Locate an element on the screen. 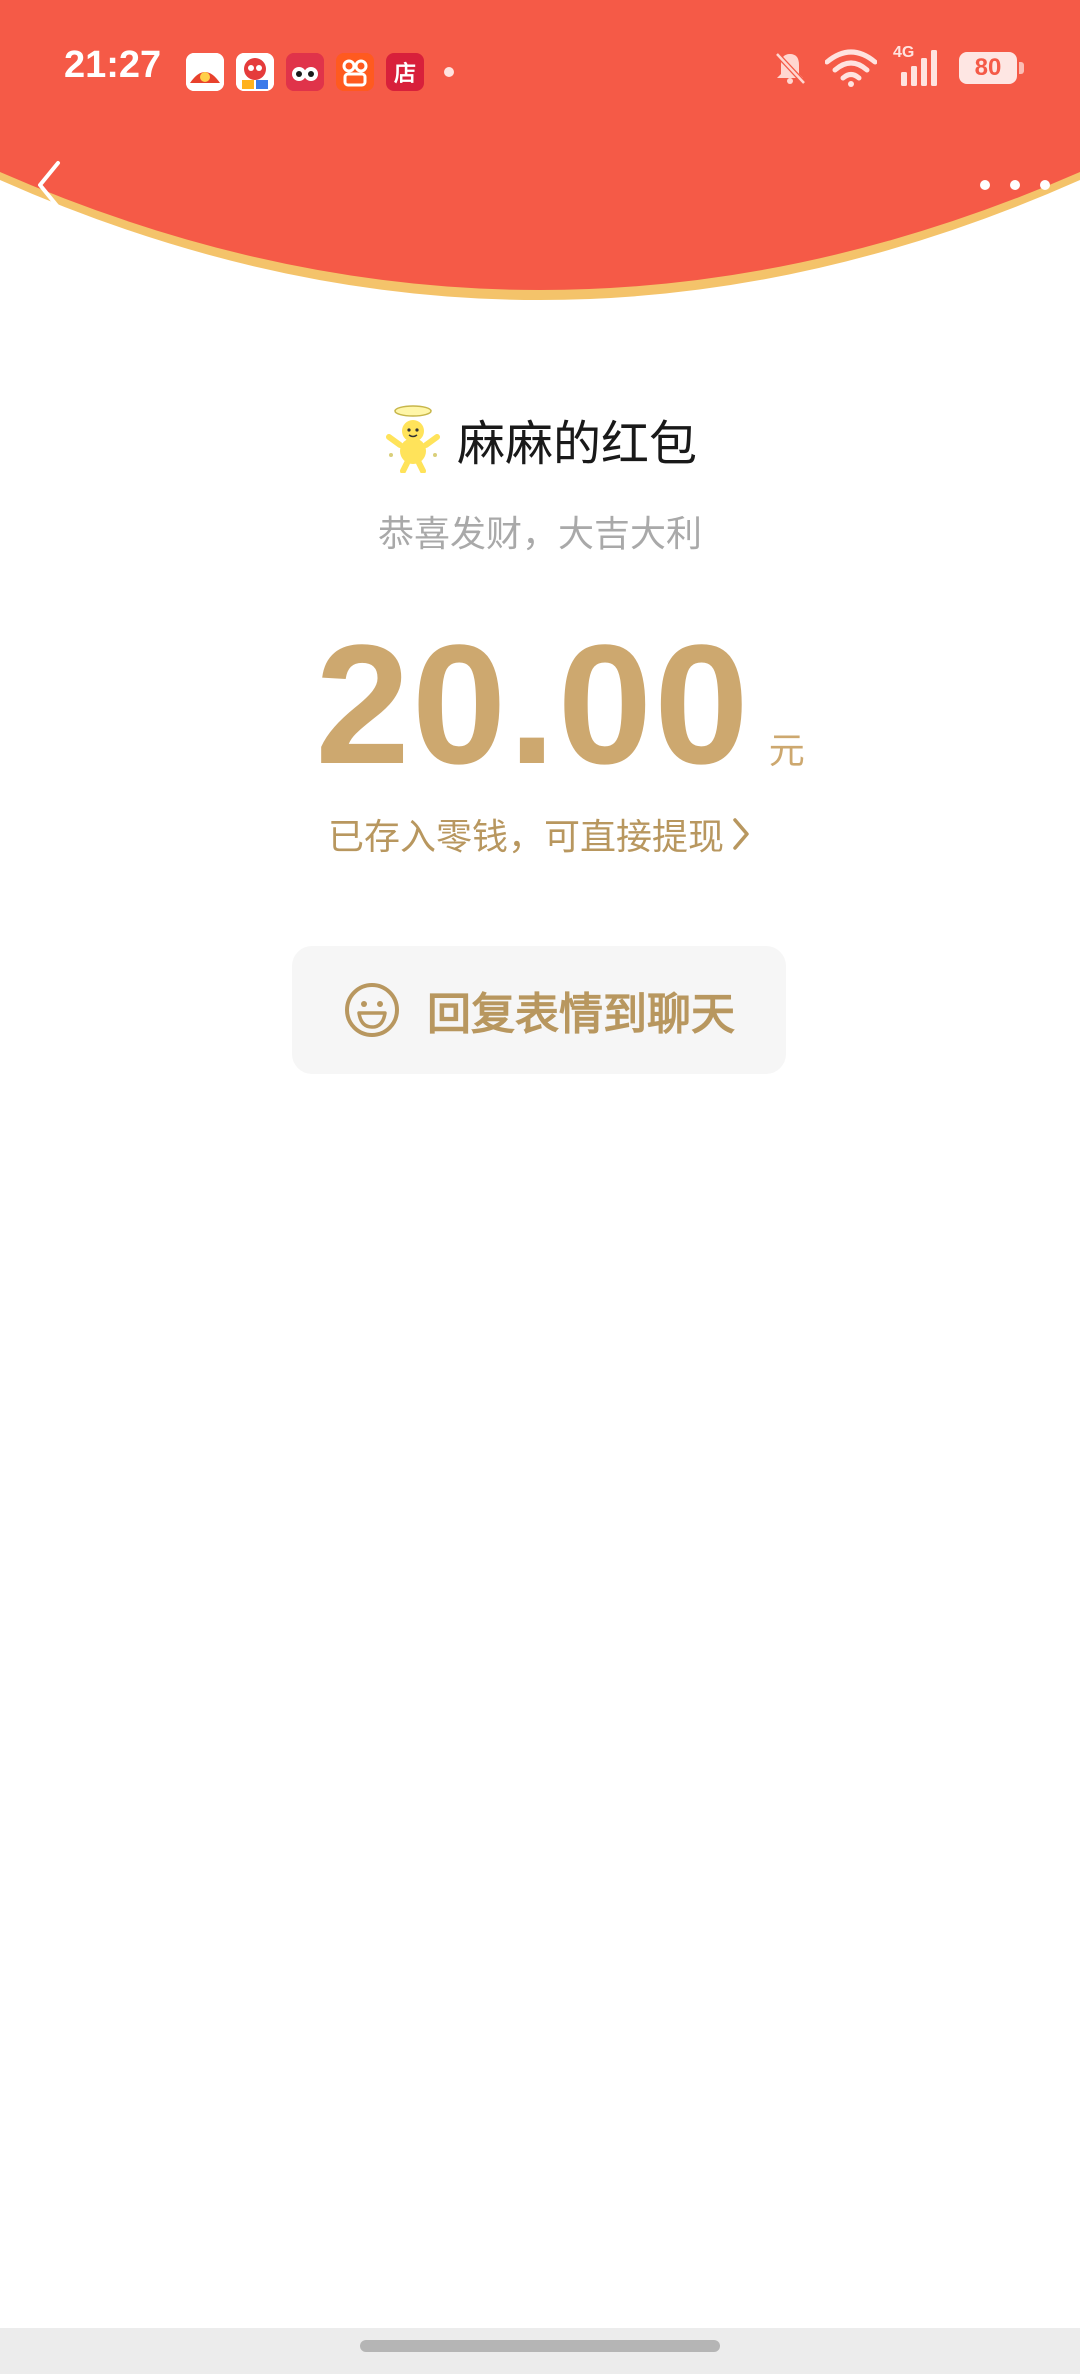 The image size is (1080, 2374). weibo-like-app-icon is located at coordinates (205, 72).